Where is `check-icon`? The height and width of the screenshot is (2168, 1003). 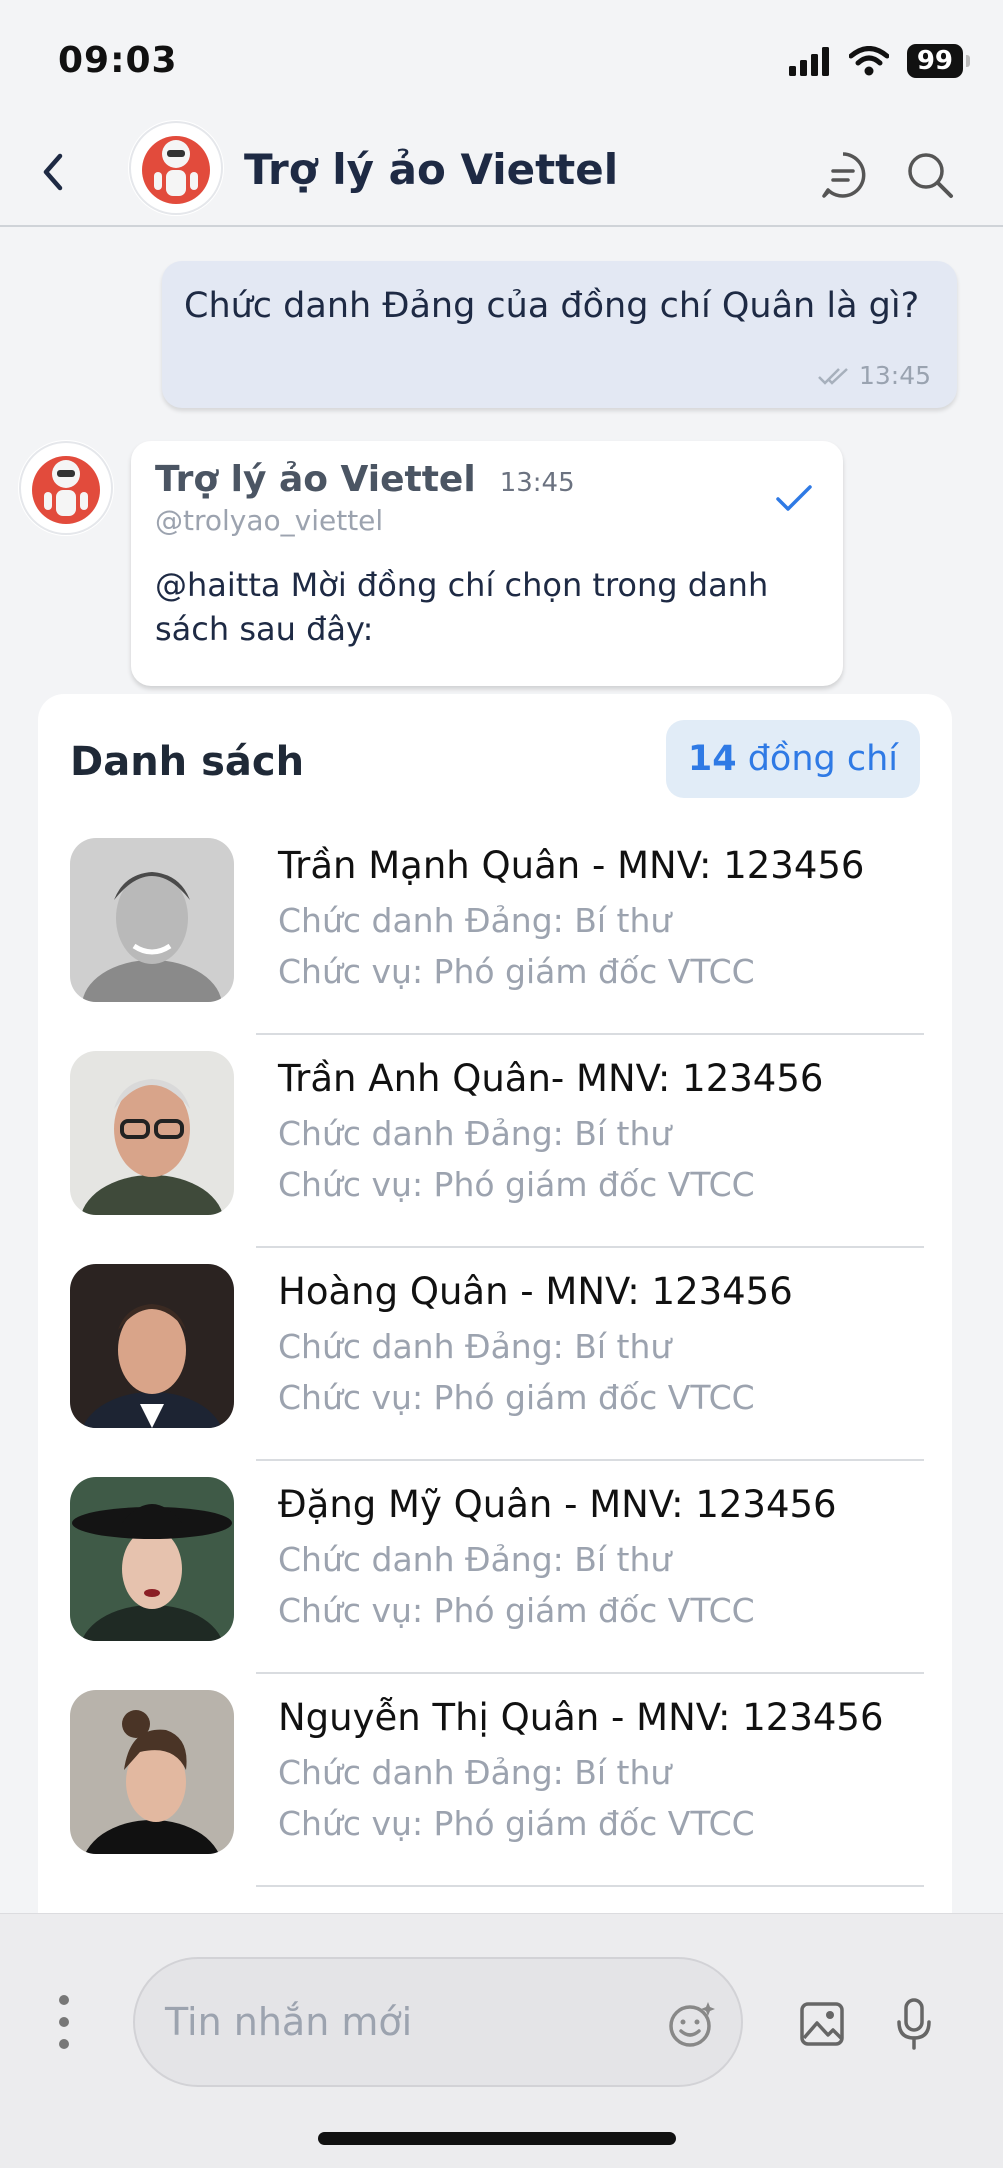 check-icon is located at coordinates (794, 498).